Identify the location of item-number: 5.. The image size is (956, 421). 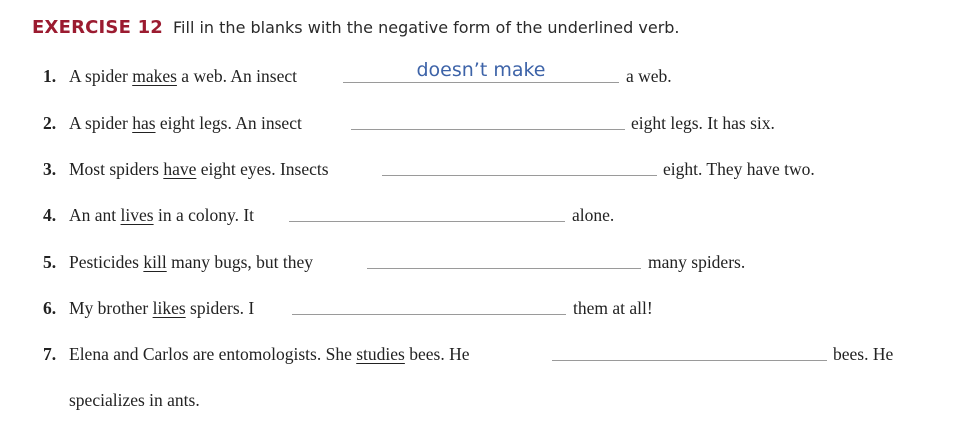
(50, 262).